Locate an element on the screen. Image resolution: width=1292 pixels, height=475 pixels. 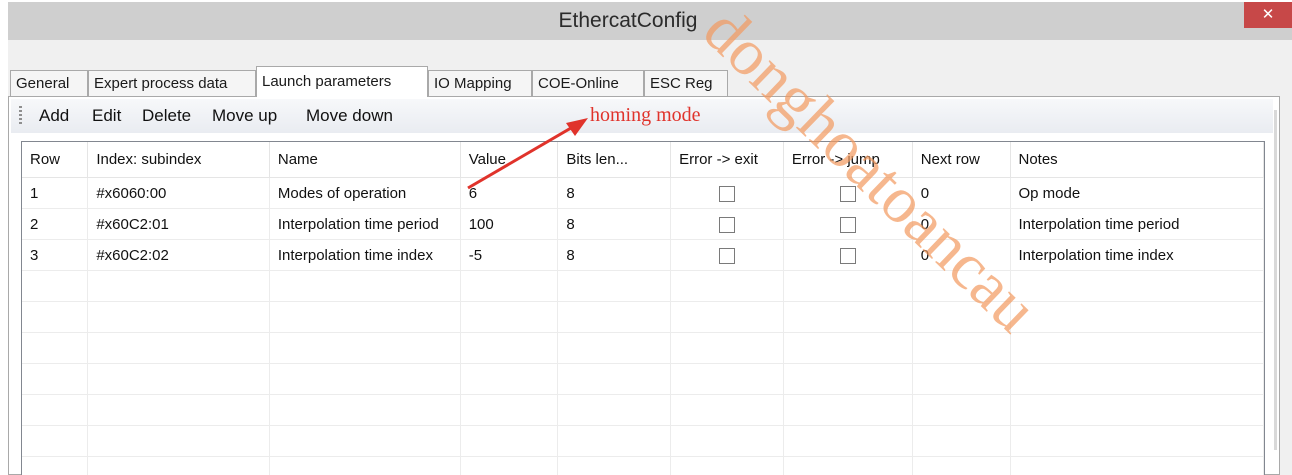
column-header-value: Value is located at coordinates (509, 160).